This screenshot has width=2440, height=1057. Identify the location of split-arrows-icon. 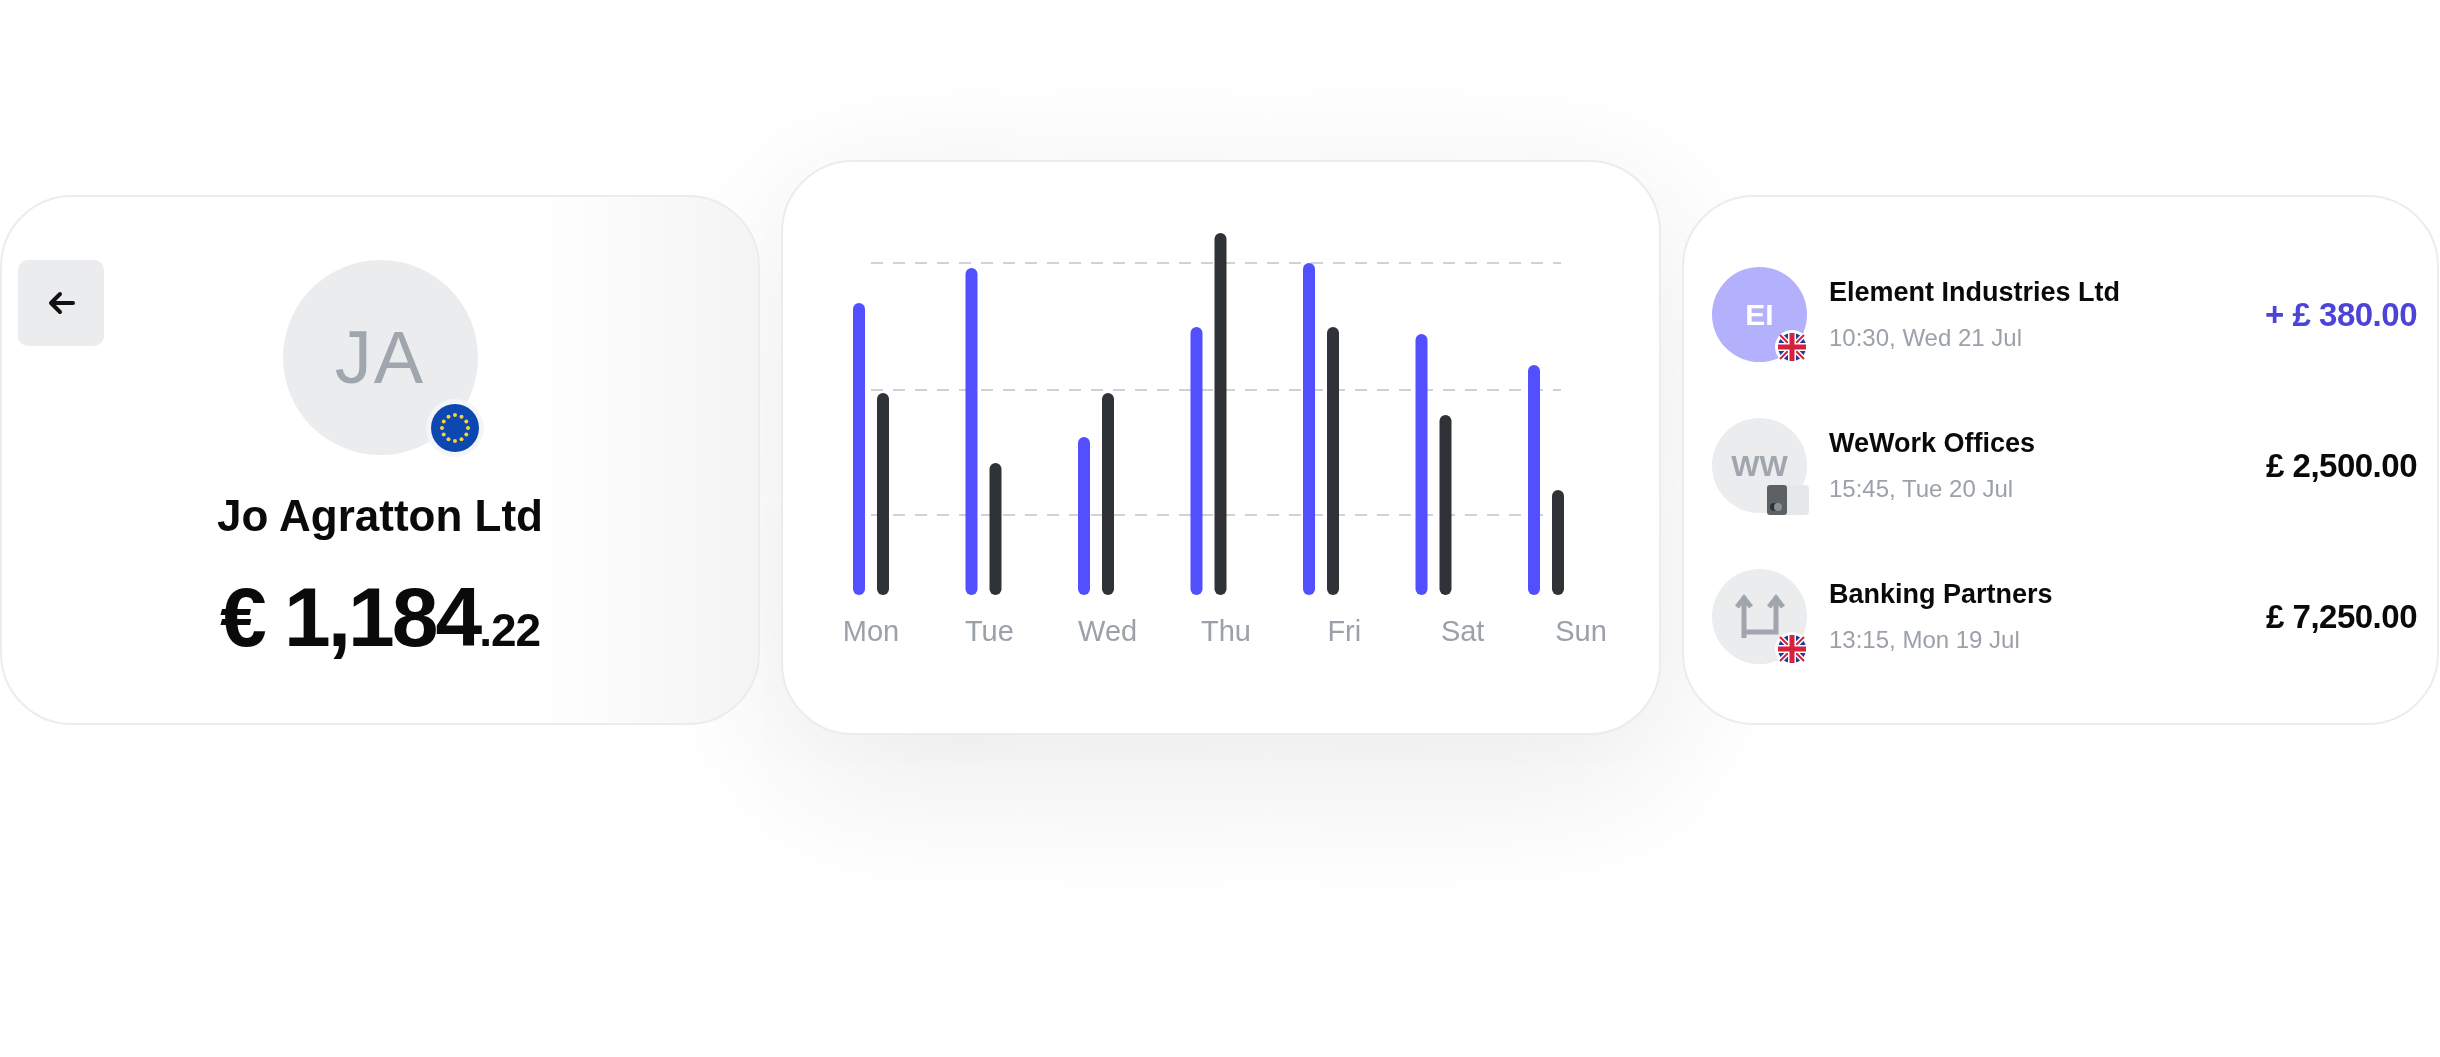
(1759, 616).